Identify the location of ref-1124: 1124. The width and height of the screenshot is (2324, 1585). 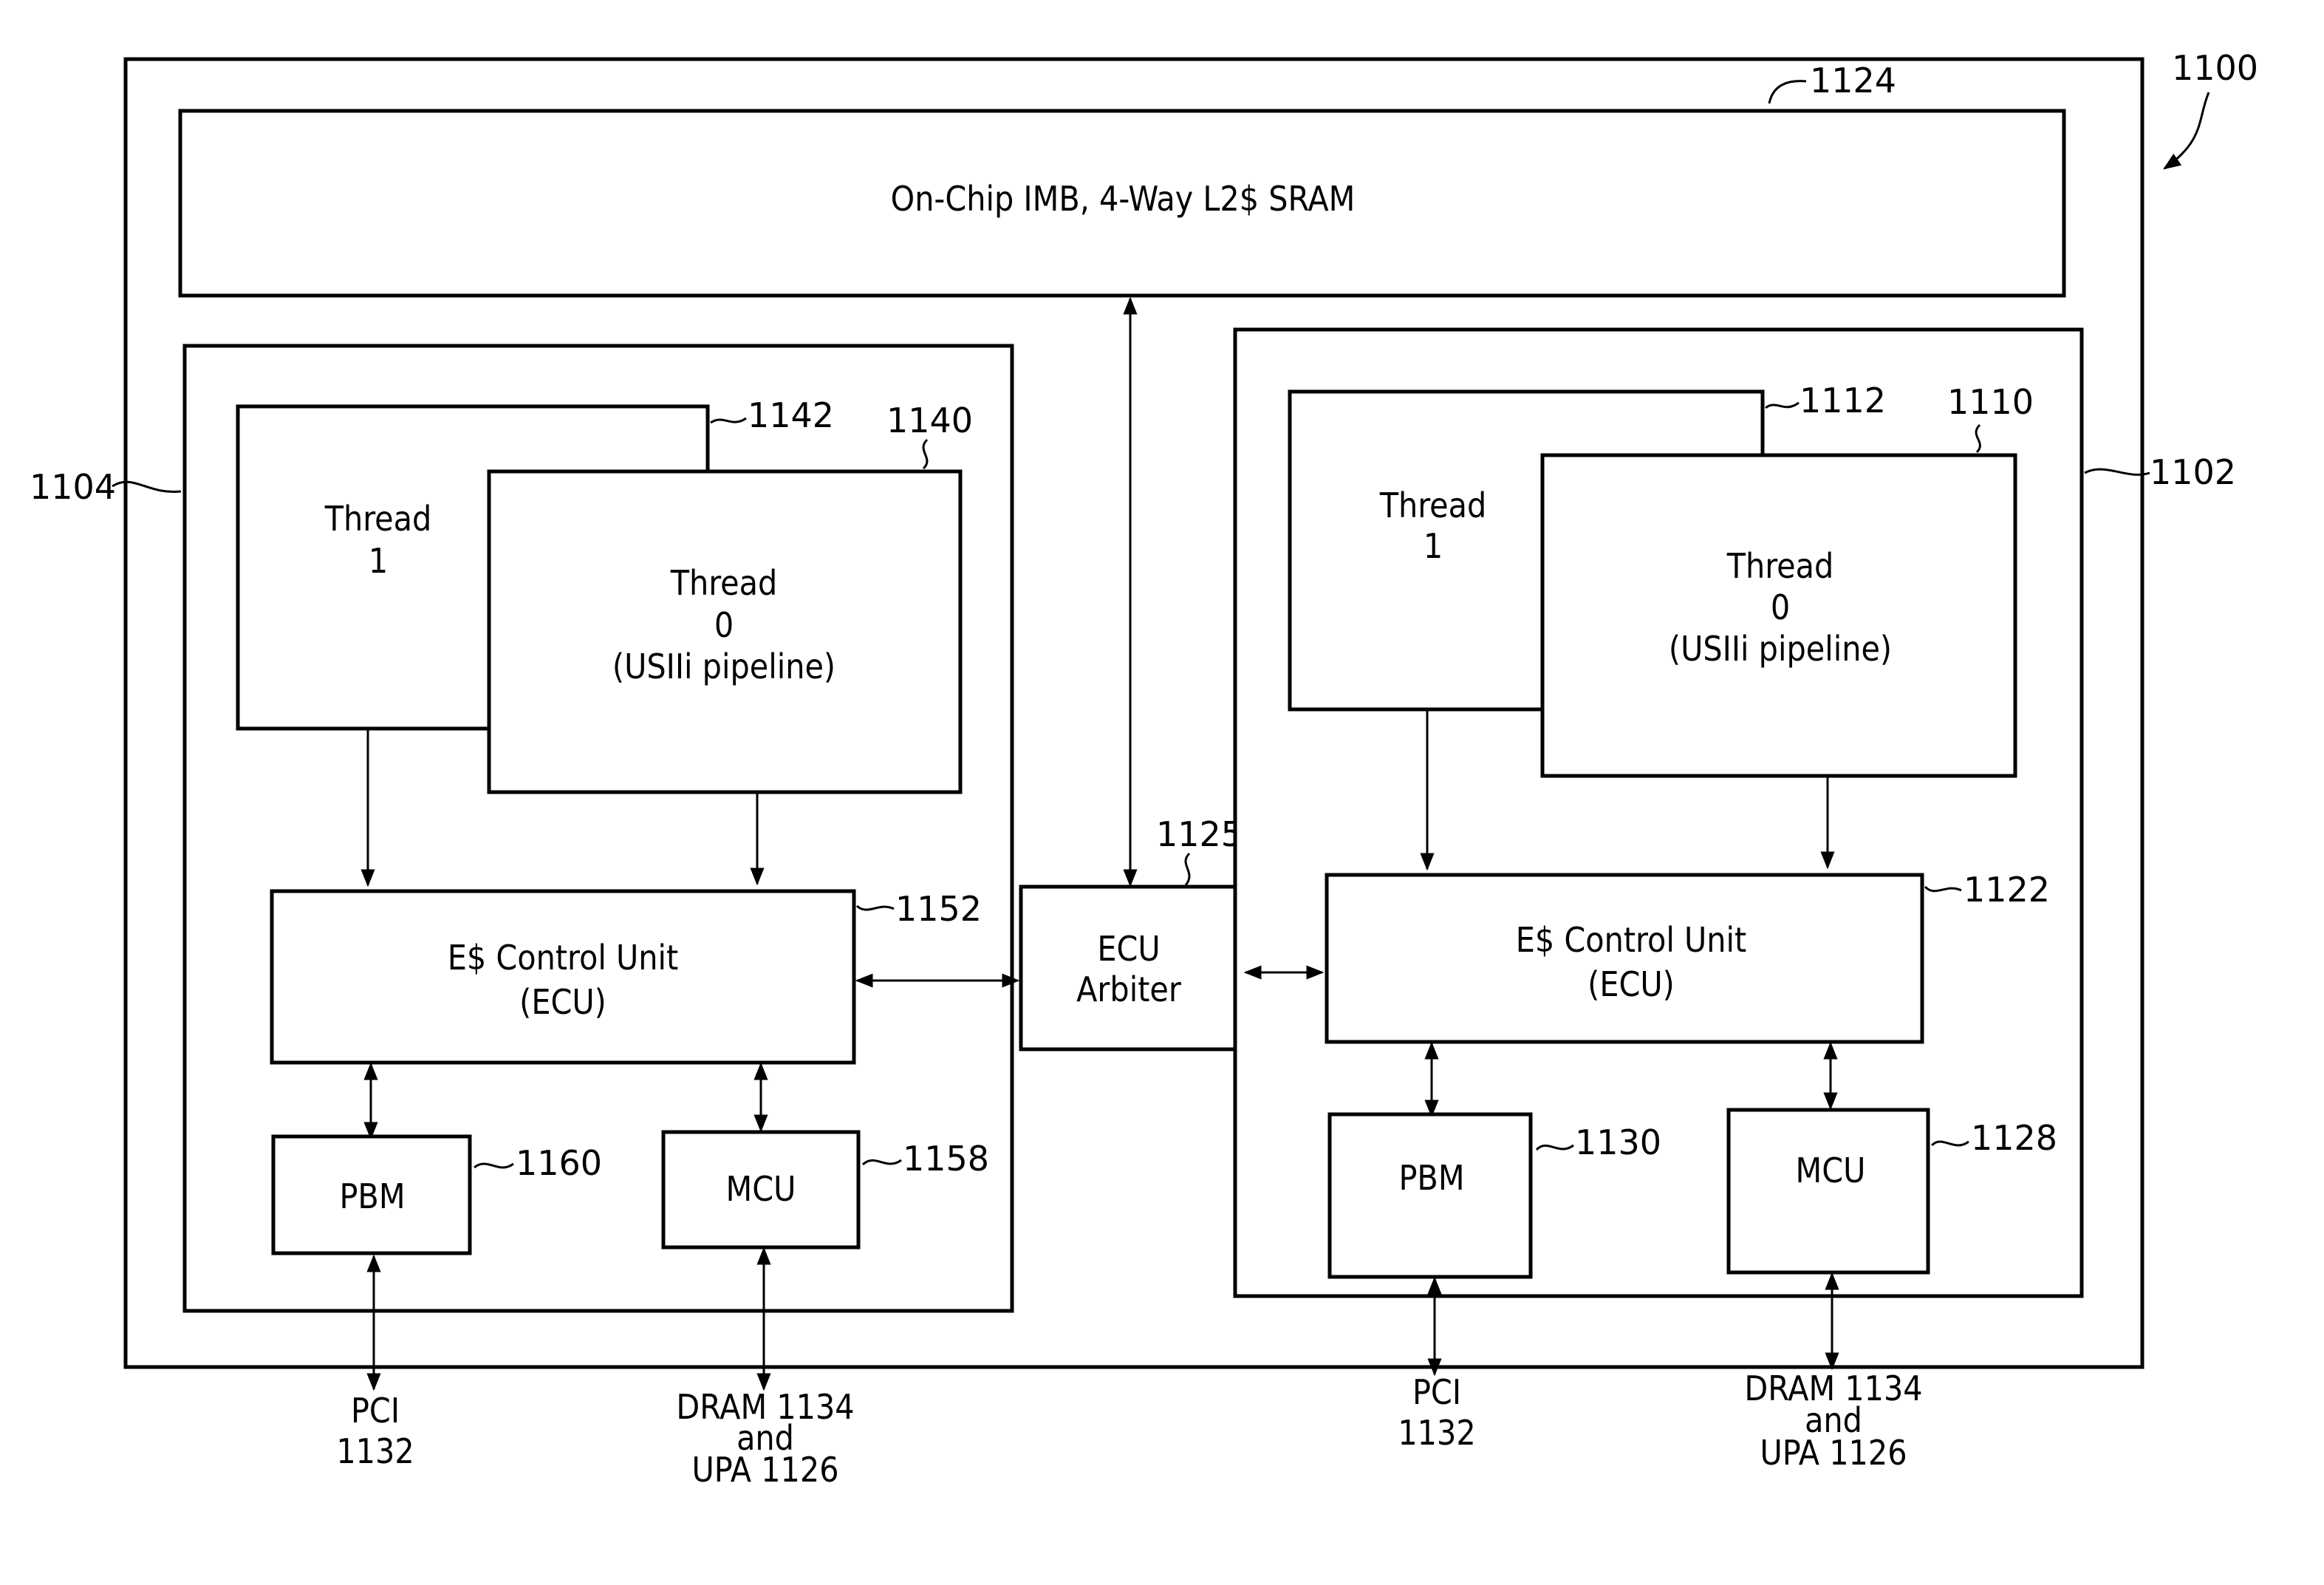
(1853, 80).